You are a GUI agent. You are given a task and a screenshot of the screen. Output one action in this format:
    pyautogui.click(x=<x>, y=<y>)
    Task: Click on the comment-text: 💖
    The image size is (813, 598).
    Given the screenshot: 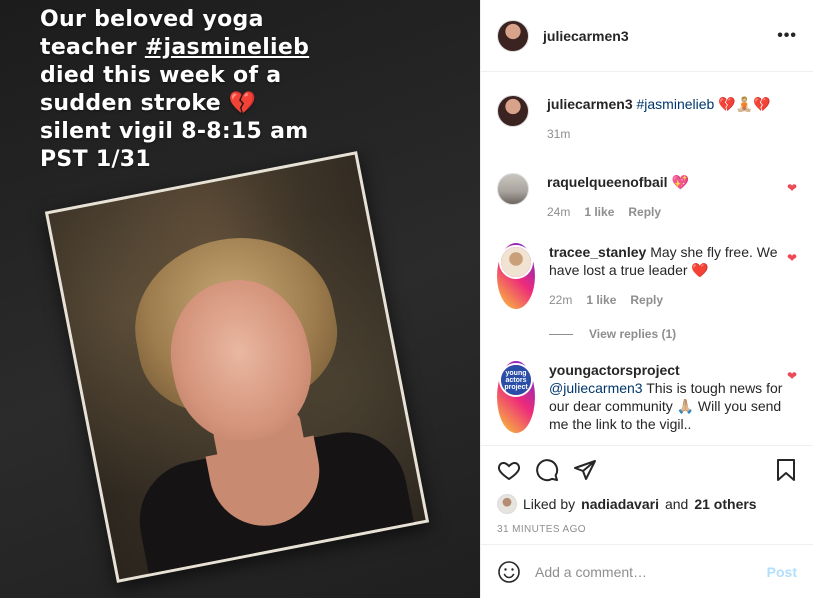 What is the action you would take?
    pyautogui.click(x=680, y=182)
    